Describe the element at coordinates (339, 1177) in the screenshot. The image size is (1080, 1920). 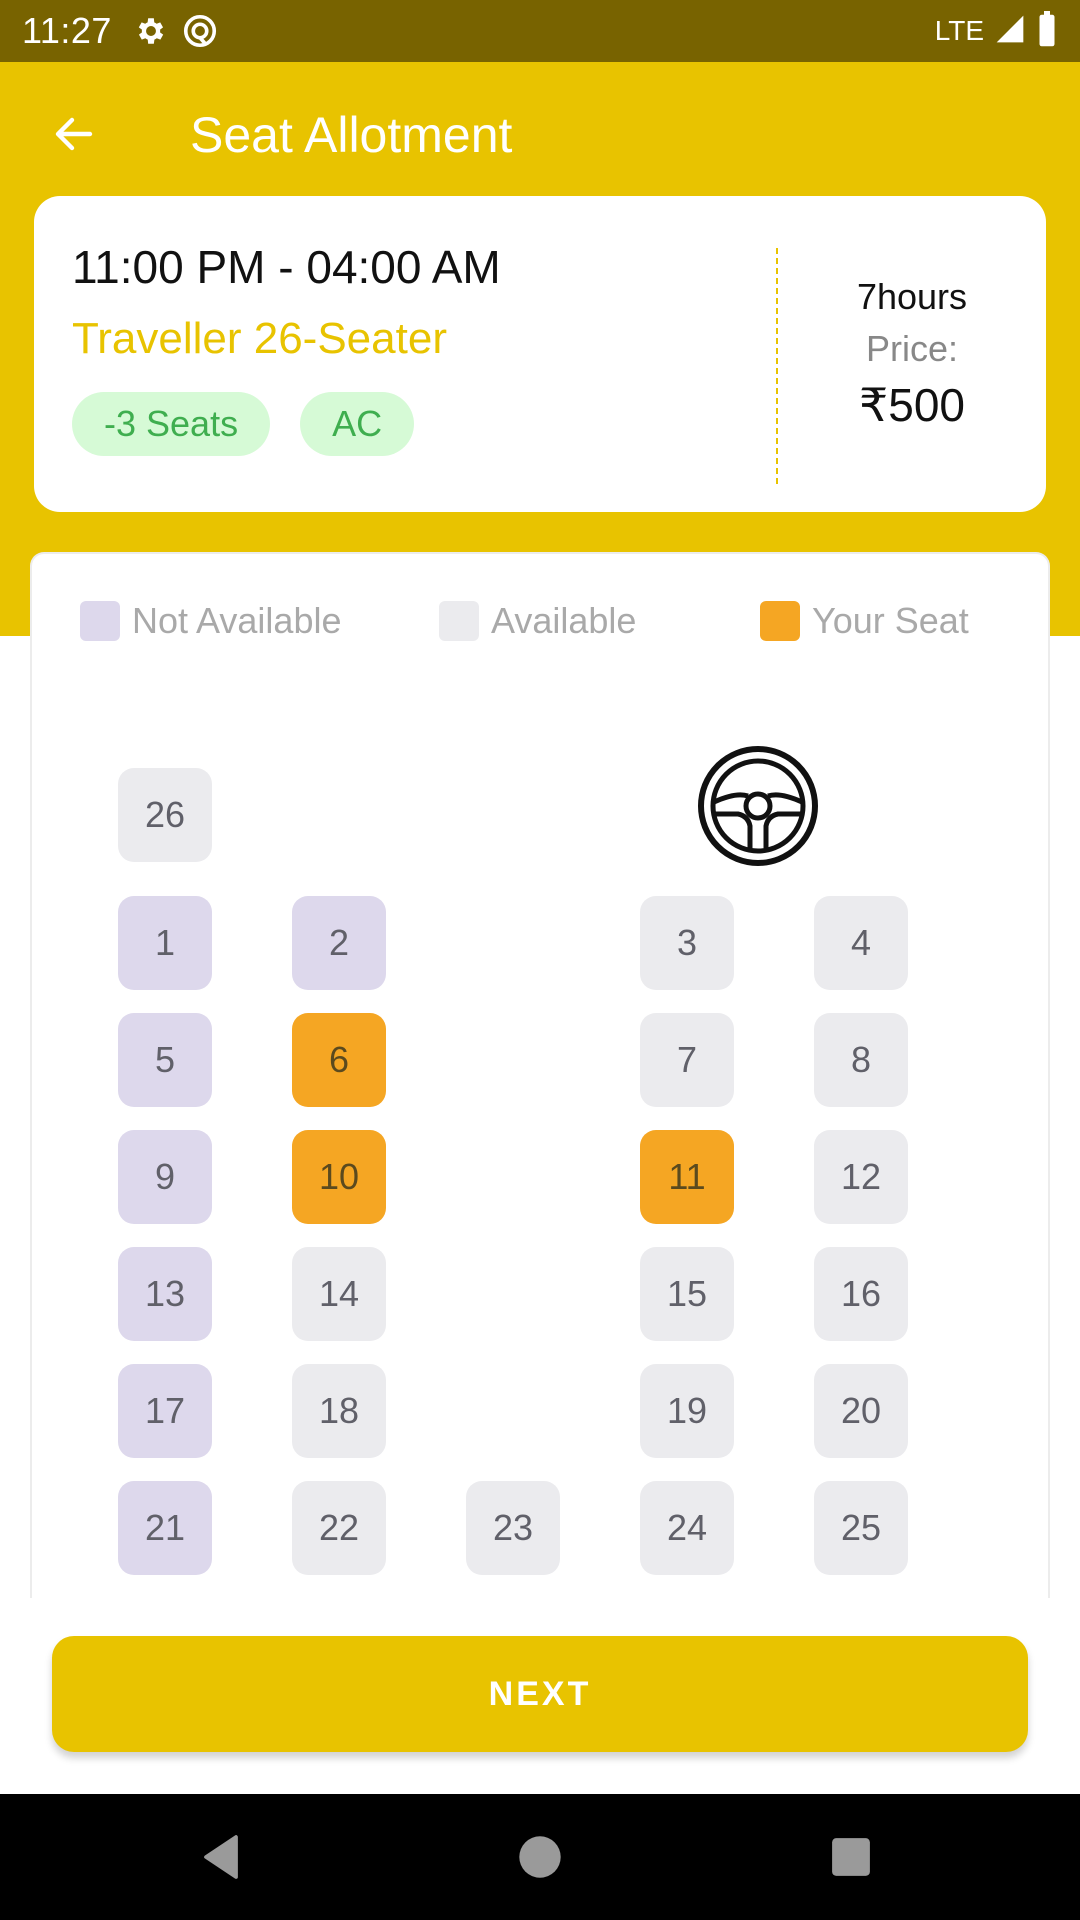
I see `seat-10: 10` at that location.